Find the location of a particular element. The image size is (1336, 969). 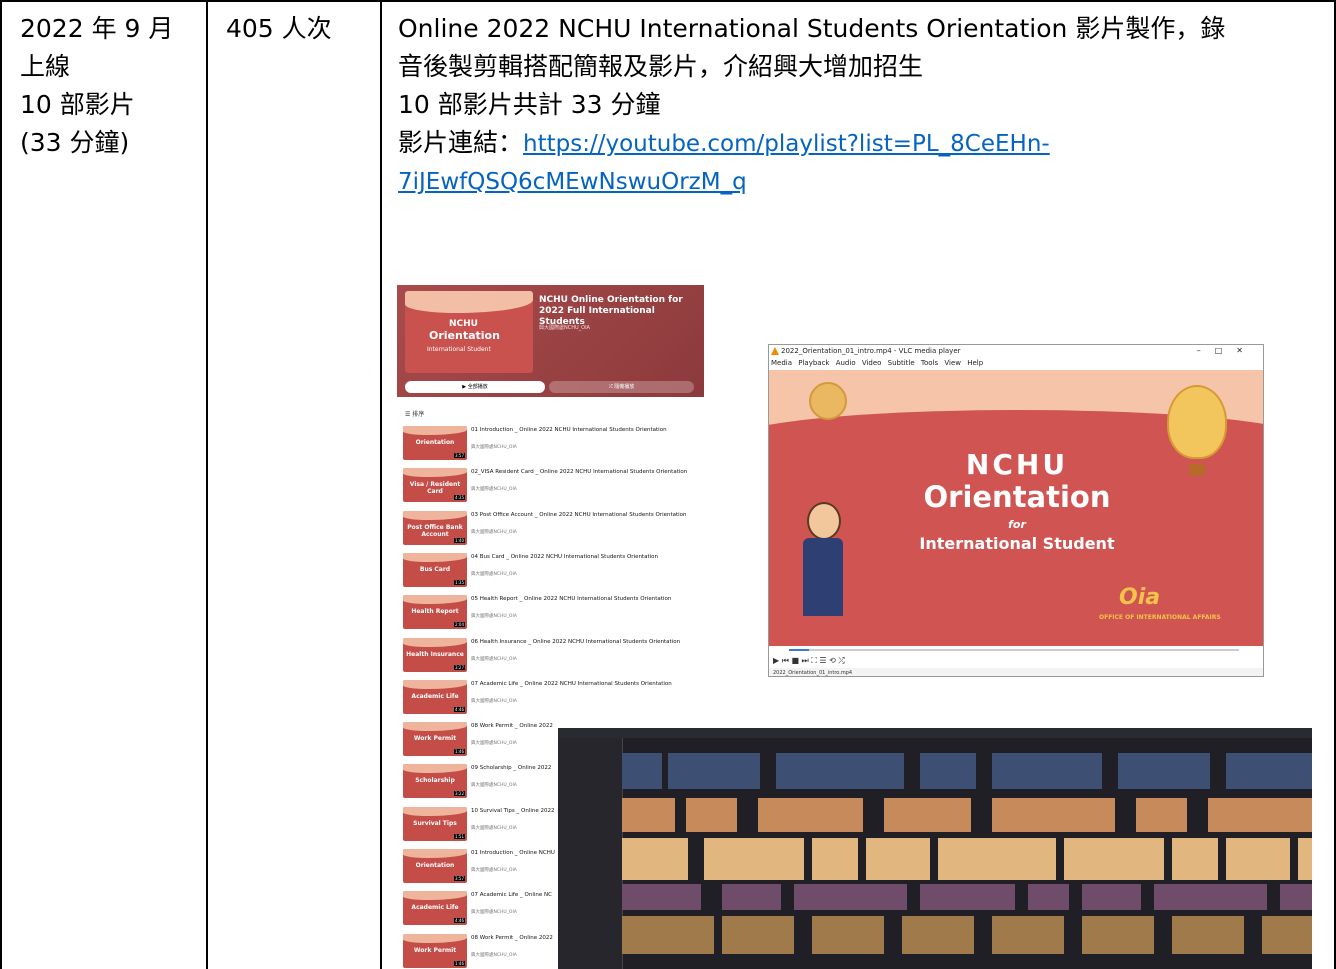

date-cell: 2022 年 9 月 上線 10 部影片 (33 分鐘) is located at coordinates (110, 86).